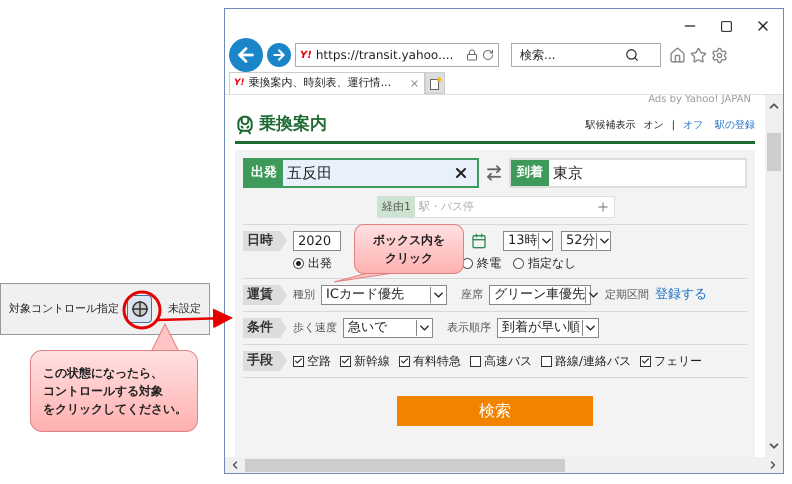  What do you see at coordinates (488, 55) in the screenshot?
I see `refresh-icon` at bounding box center [488, 55].